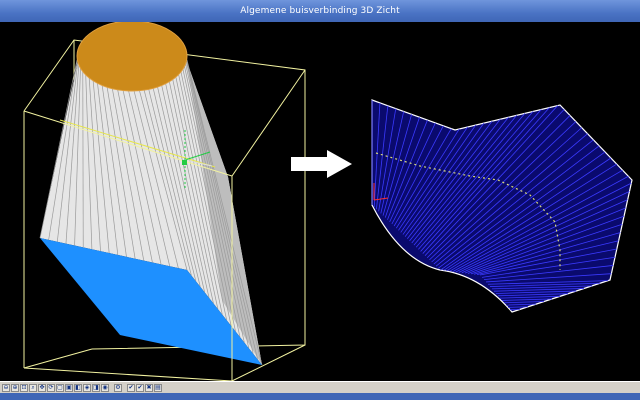  What do you see at coordinates (51, 387) in the screenshot?
I see `rotate-icon: ⟳` at bounding box center [51, 387].